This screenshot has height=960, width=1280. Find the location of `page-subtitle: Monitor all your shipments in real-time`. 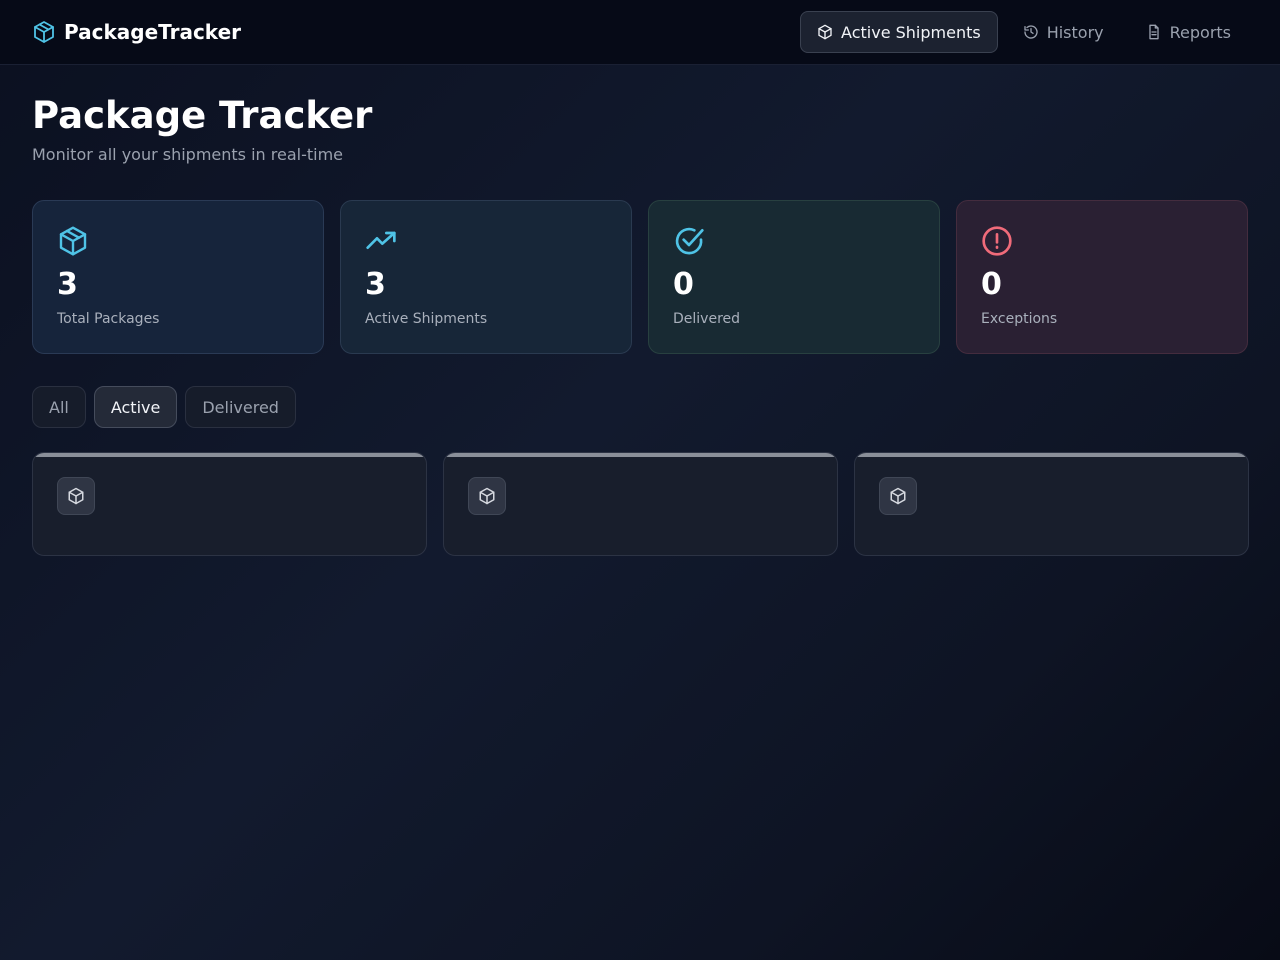

page-subtitle: Monitor all your shipments in real-time is located at coordinates (188, 154).